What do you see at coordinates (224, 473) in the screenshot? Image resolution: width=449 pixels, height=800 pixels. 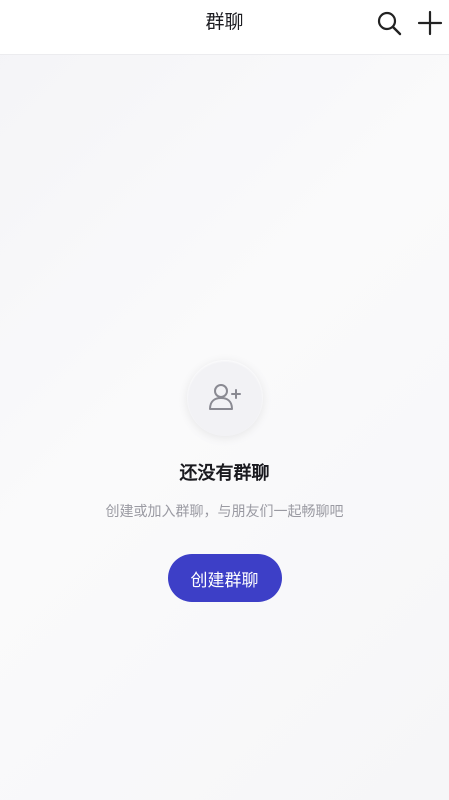 I see `empty-state-title: 还没有群聊` at bounding box center [224, 473].